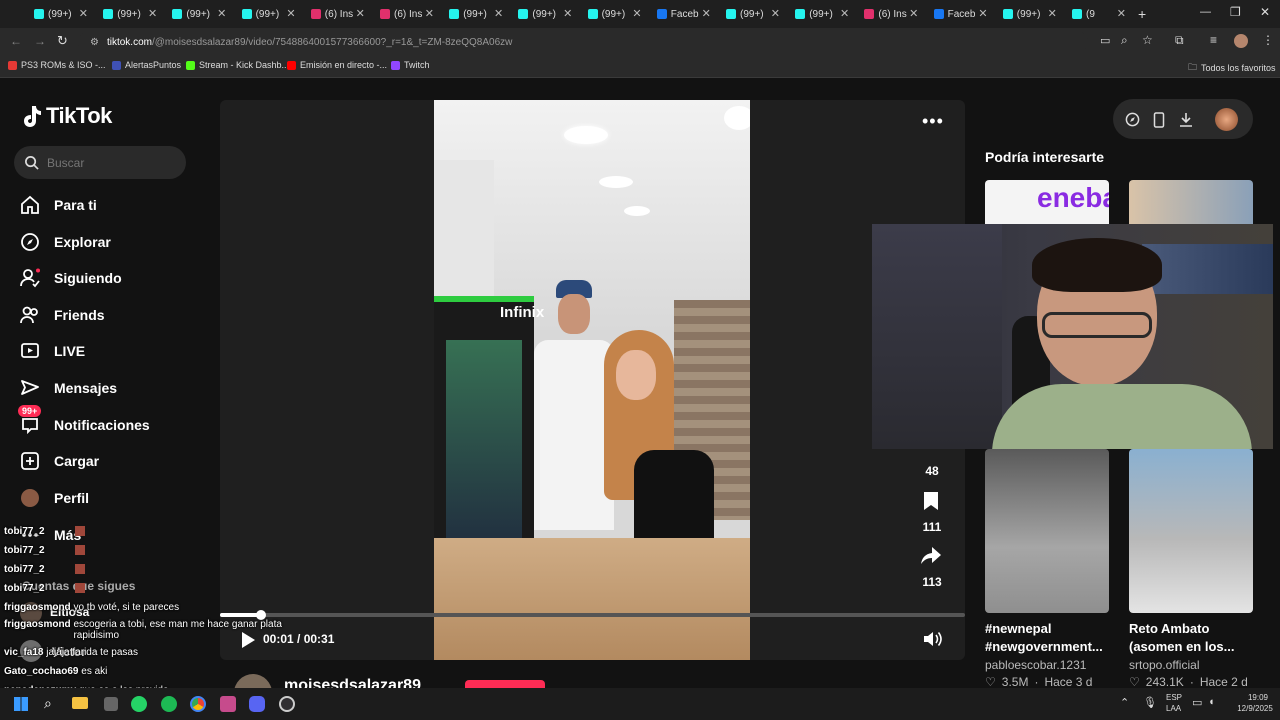  What do you see at coordinates (1258, 697) in the screenshot?
I see `clock-time: 19:09` at bounding box center [1258, 697].